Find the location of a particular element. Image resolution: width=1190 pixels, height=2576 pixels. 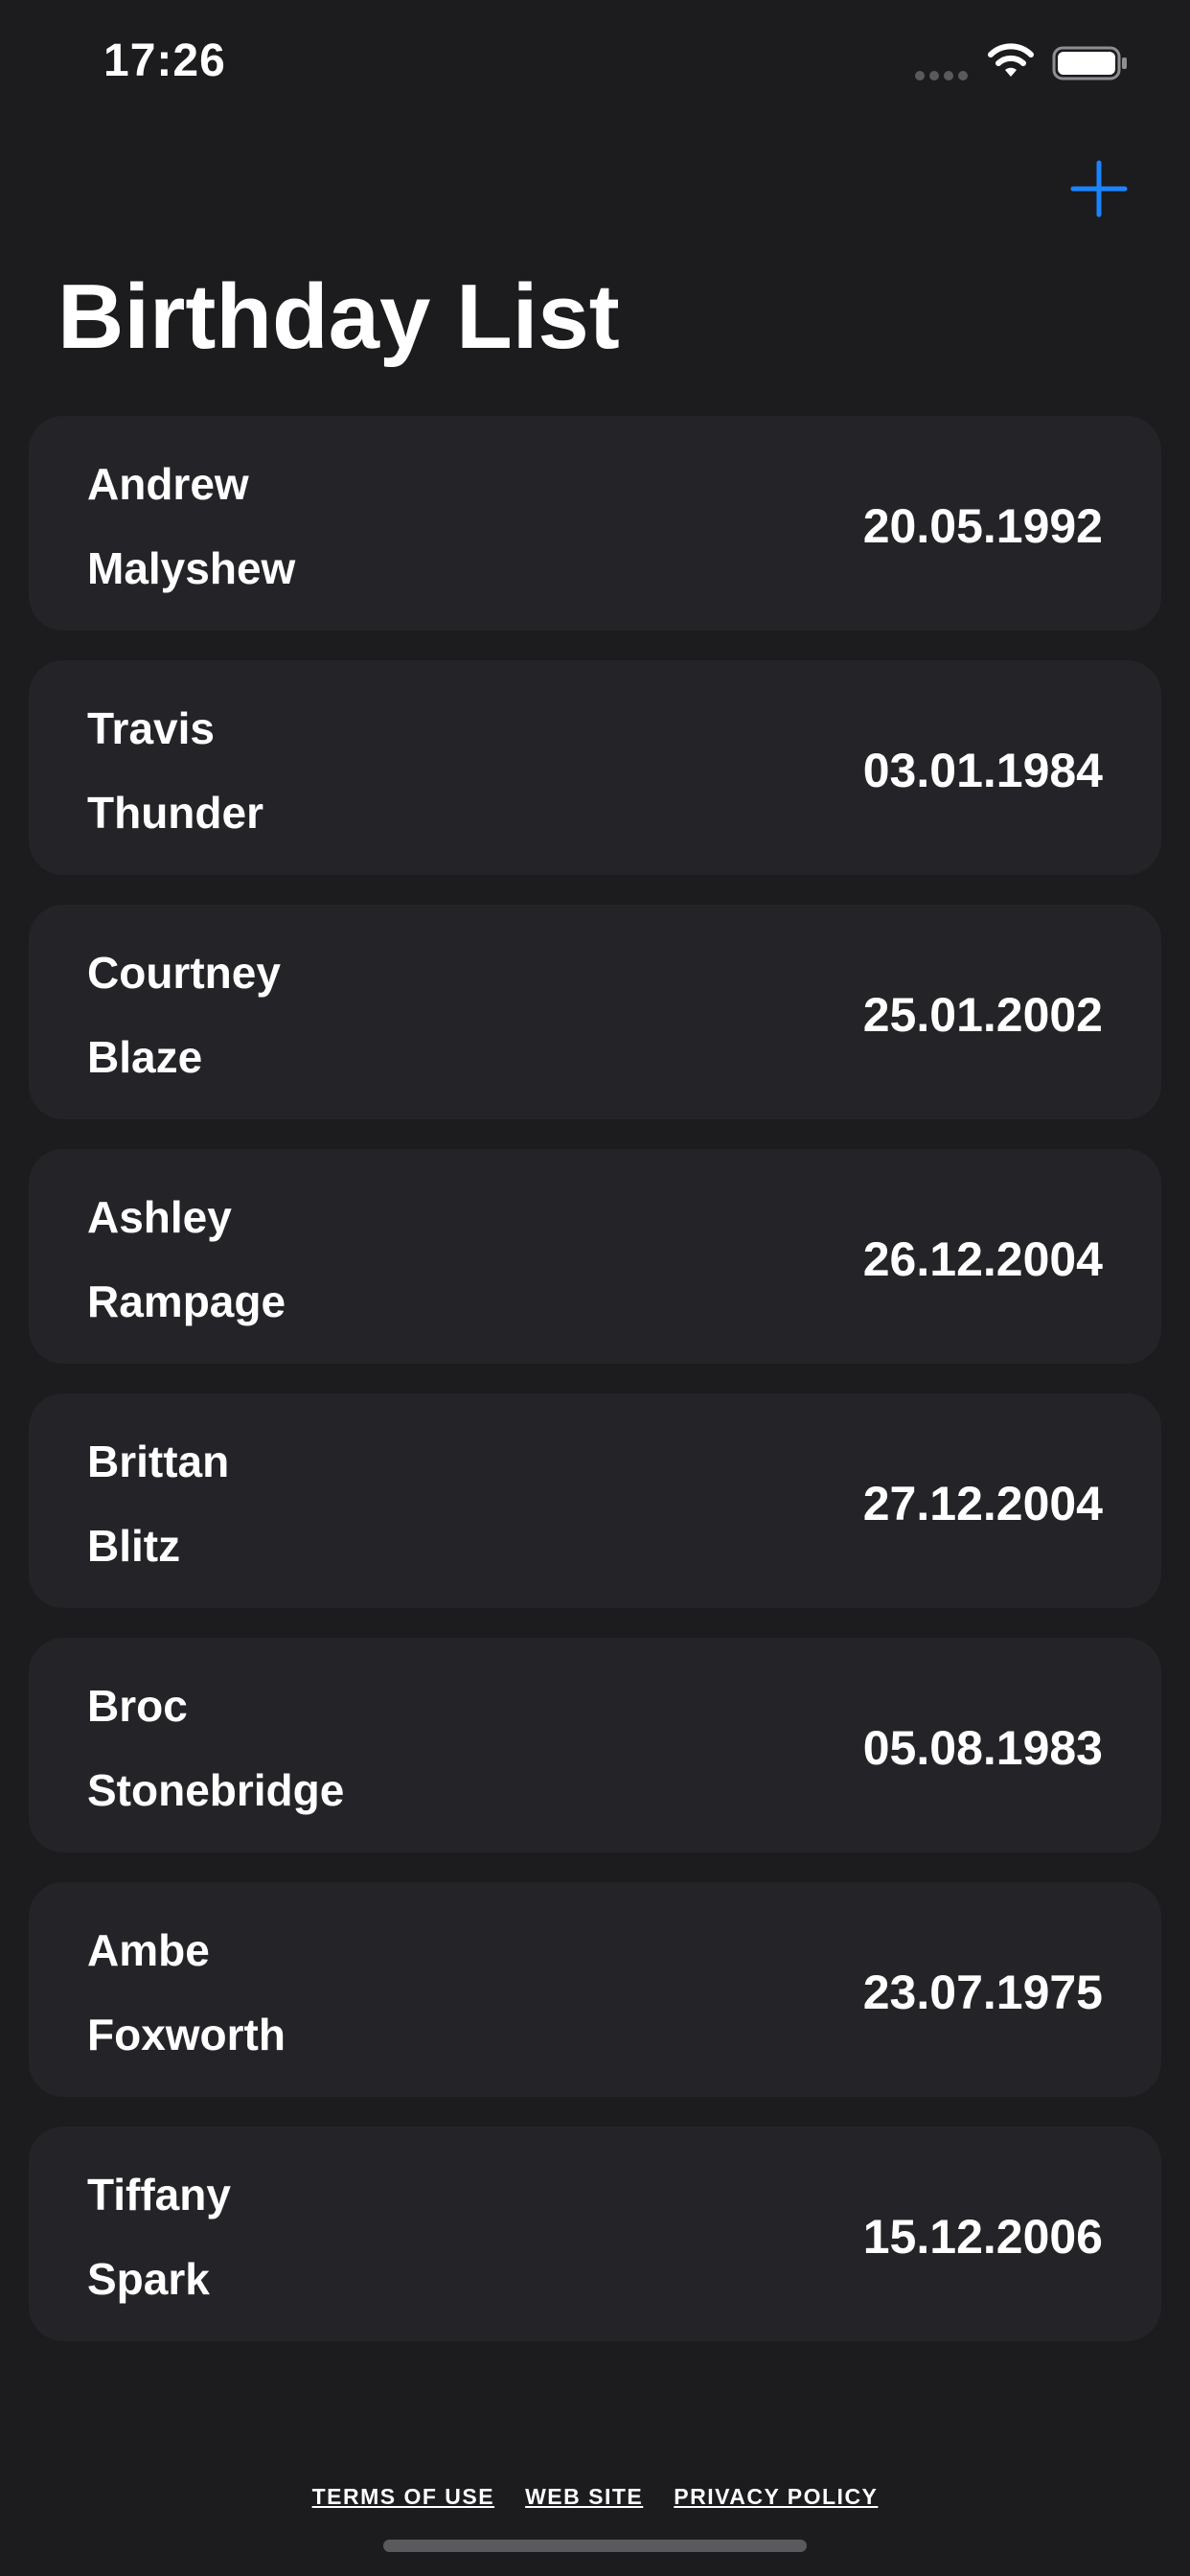

first-name: Travis is located at coordinates (151, 728).